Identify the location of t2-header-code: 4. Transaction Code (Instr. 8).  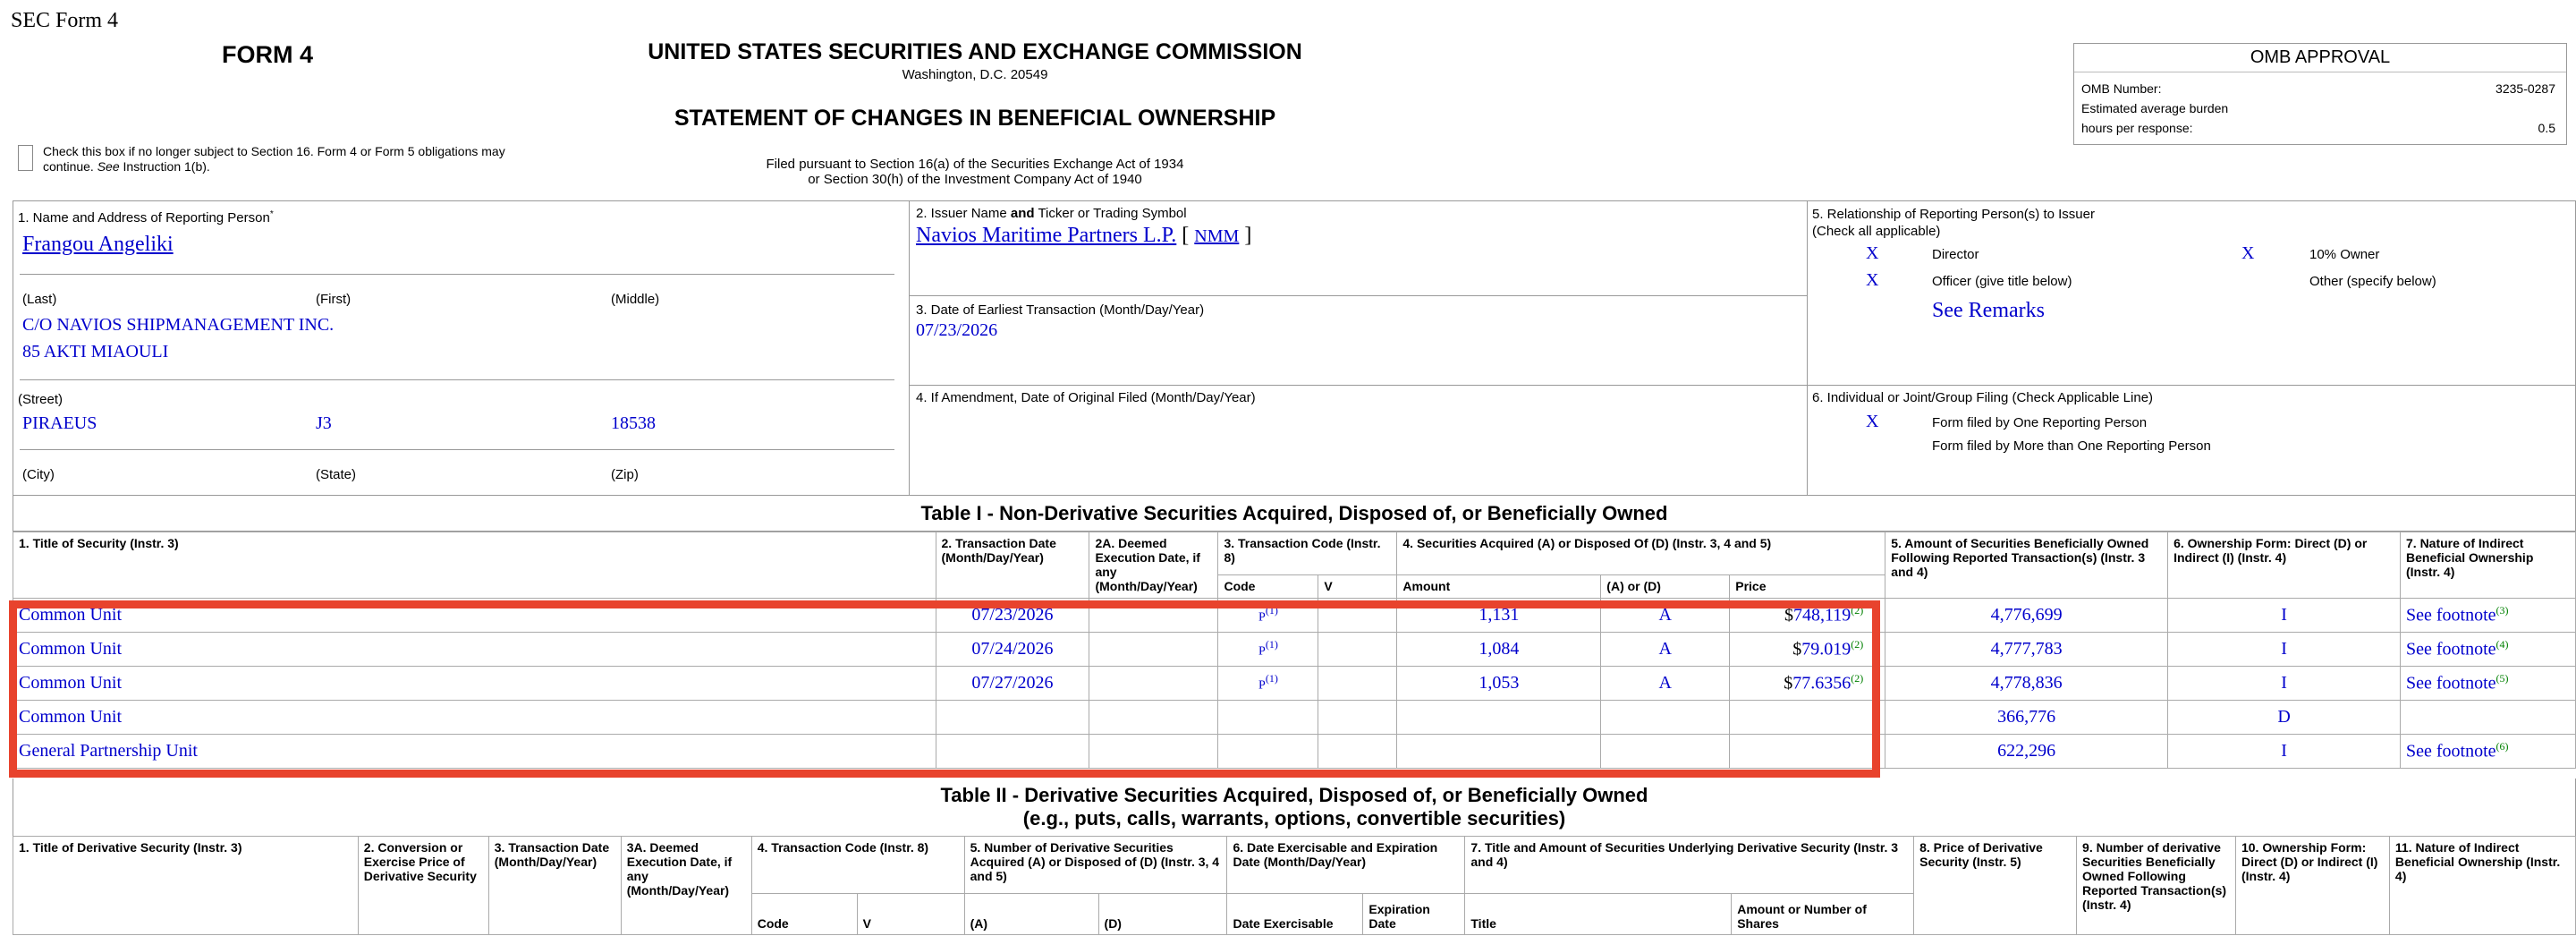
(857, 865).